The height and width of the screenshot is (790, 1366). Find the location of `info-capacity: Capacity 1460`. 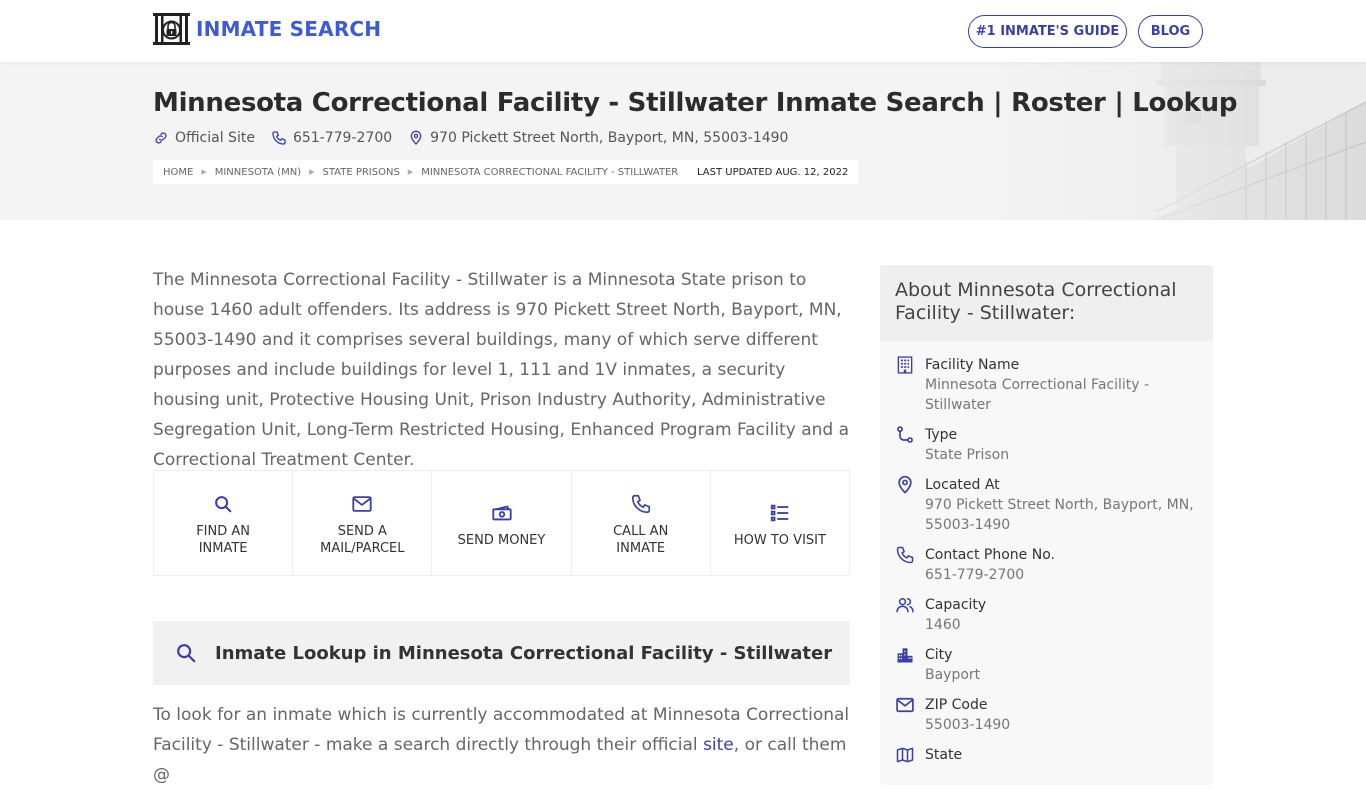

info-capacity: Capacity 1460 is located at coordinates (1046, 615).